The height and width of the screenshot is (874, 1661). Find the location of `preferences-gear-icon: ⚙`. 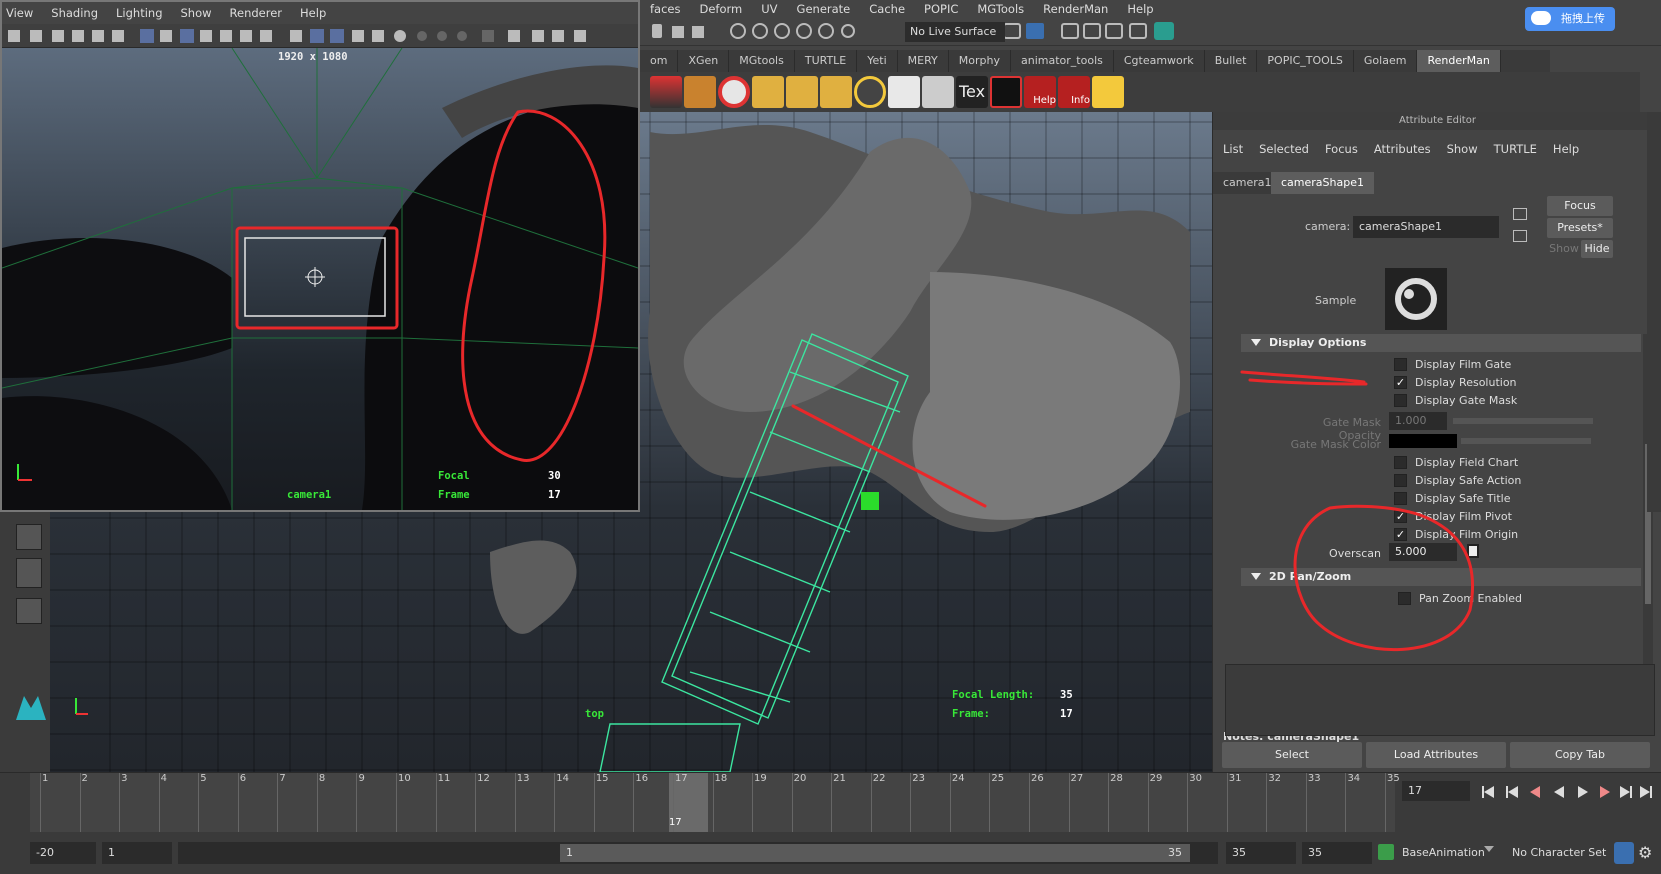

preferences-gear-icon: ⚙ is located at coordinates (1648, 853).